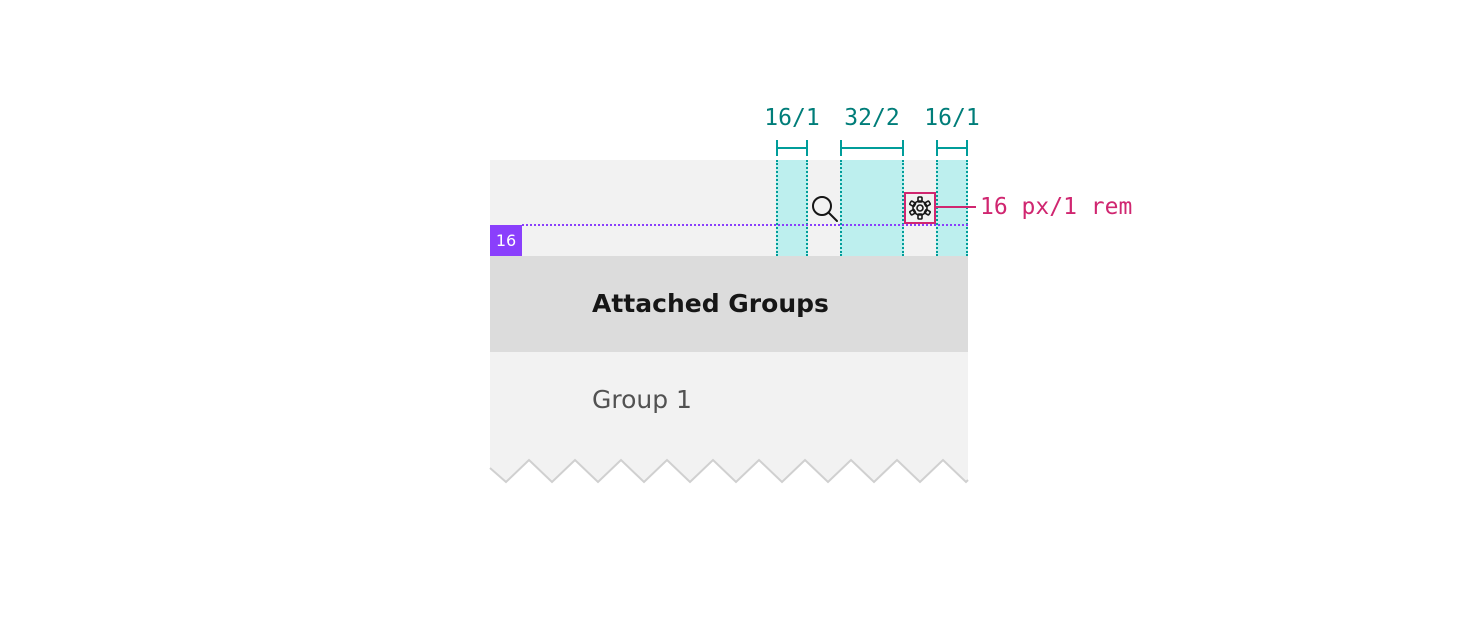 The height and width of the screenshot is (640, 1472). I want to click on bracket-right, so click(952, 148).